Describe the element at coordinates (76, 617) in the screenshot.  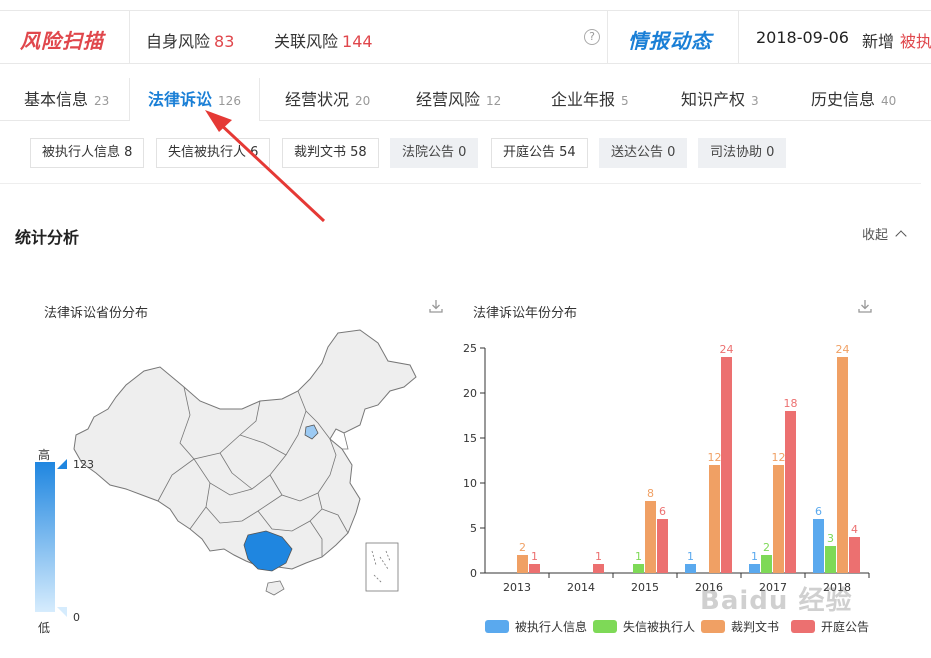
I see `legend-min-value: 0` at that location.